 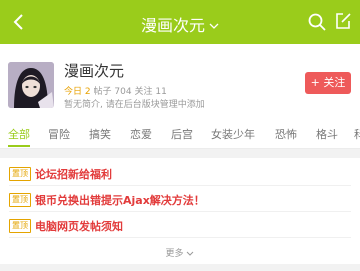 What do you see at coordinates (73, 174) in the screenshot?
I see `post-title: 论坛招新给福利` at bounding box center [73, 174].